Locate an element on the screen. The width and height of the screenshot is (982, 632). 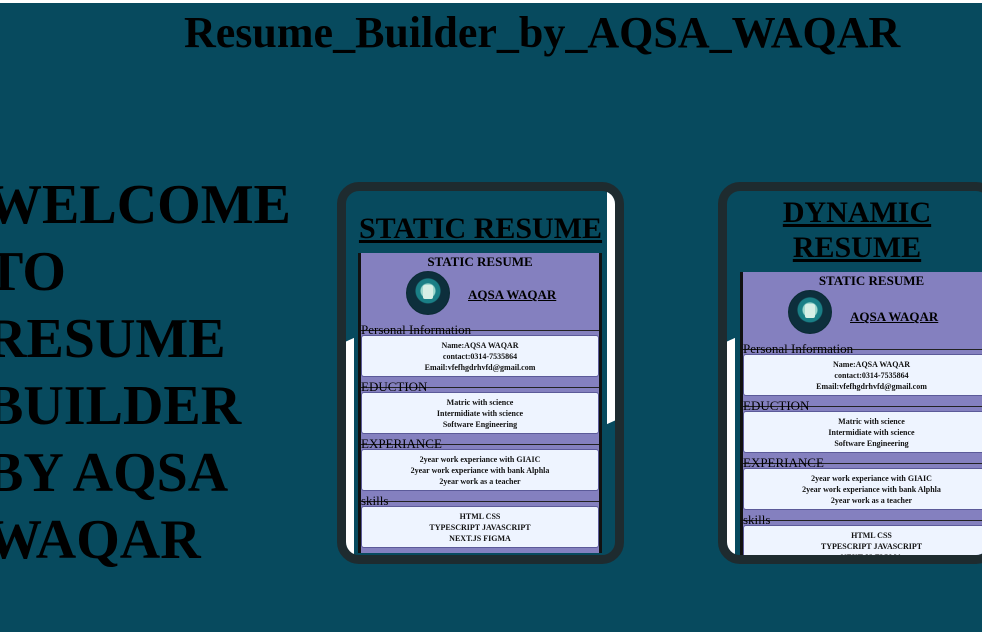
top-strip is located at coordinates (491, 1).